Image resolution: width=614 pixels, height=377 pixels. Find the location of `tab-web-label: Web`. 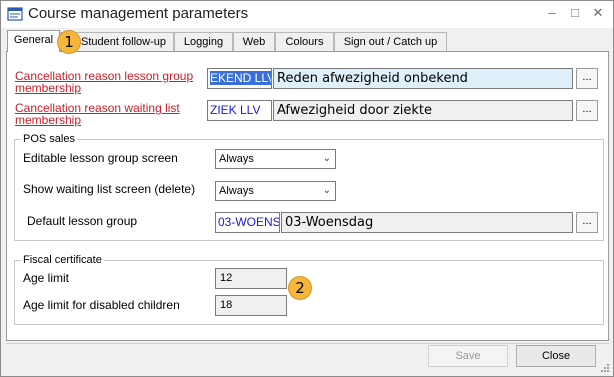

tab-web-label: Web is located at coordinates (254, 42).